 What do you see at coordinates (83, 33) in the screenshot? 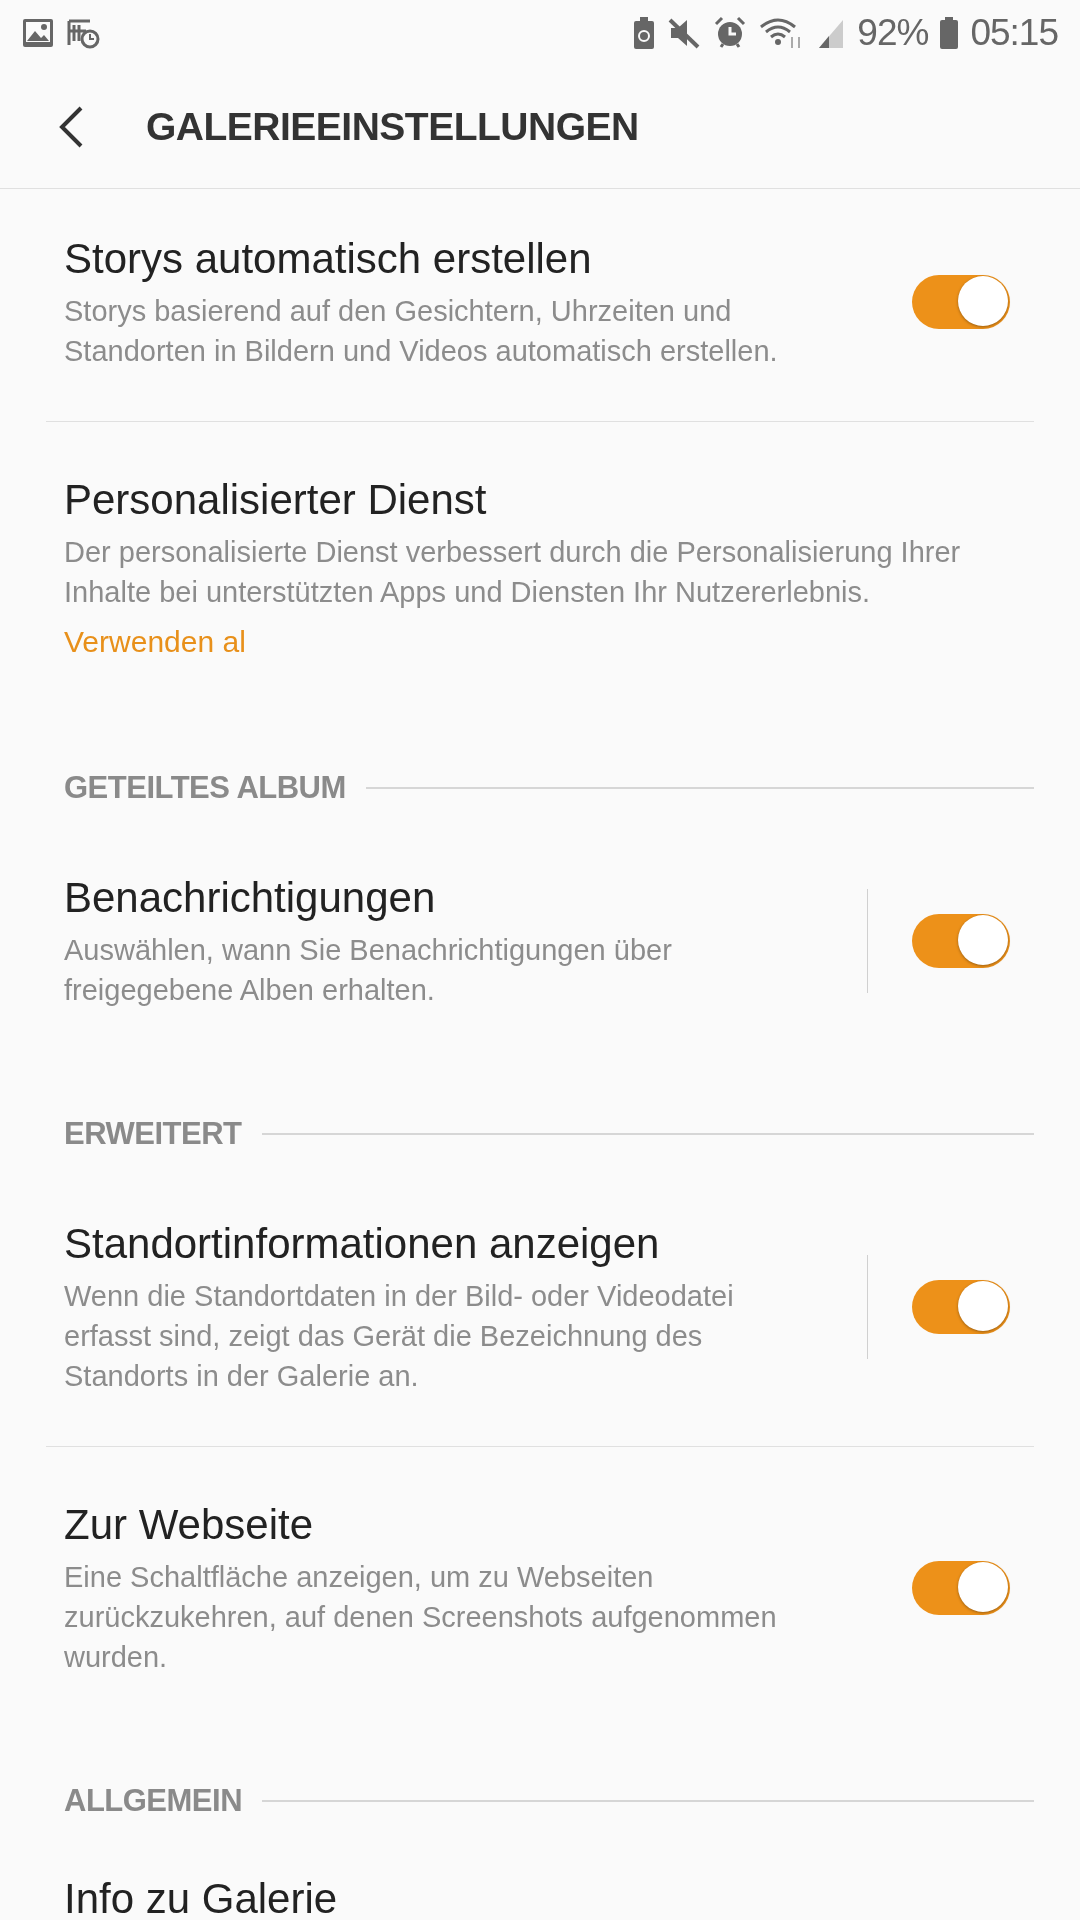
I see `calendar-clock-icon` at bounding box center [83, 33].